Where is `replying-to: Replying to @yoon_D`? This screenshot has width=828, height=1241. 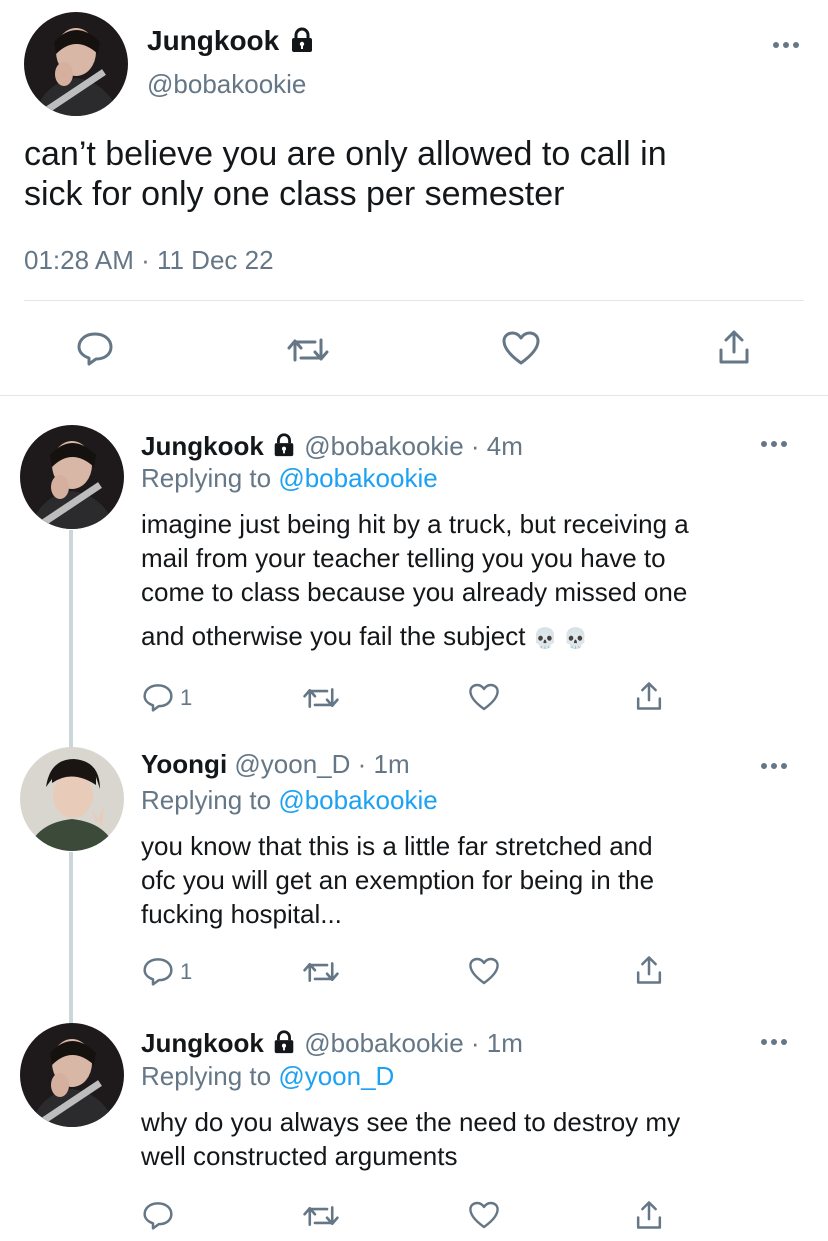
replying-to: Replying to @yoon_D is located at coordinates (267, 1076).